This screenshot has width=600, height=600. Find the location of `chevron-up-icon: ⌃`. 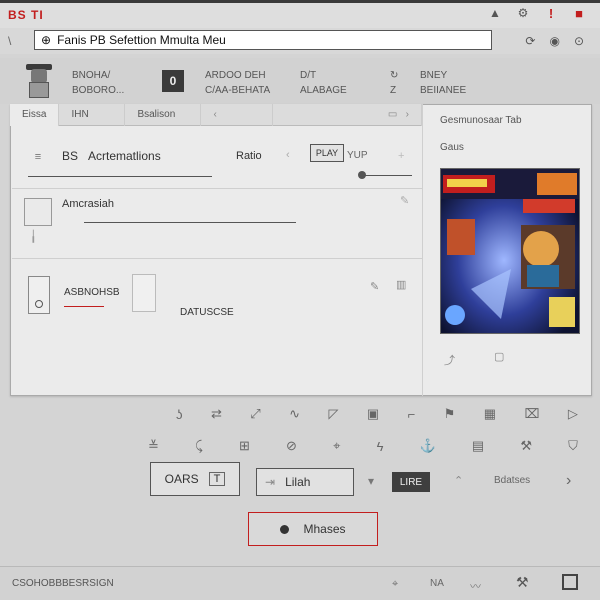

chevron-up-icon: ⌃ is located at coordinates (458, 480).